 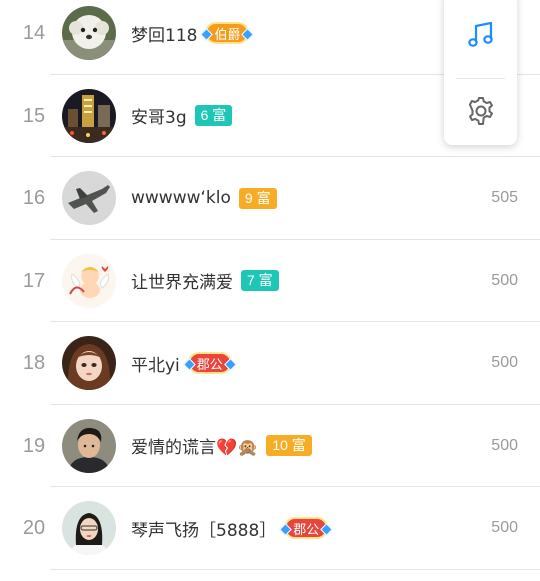 I want to click on user-name: 安哥3g, so click(x=159, y=118).